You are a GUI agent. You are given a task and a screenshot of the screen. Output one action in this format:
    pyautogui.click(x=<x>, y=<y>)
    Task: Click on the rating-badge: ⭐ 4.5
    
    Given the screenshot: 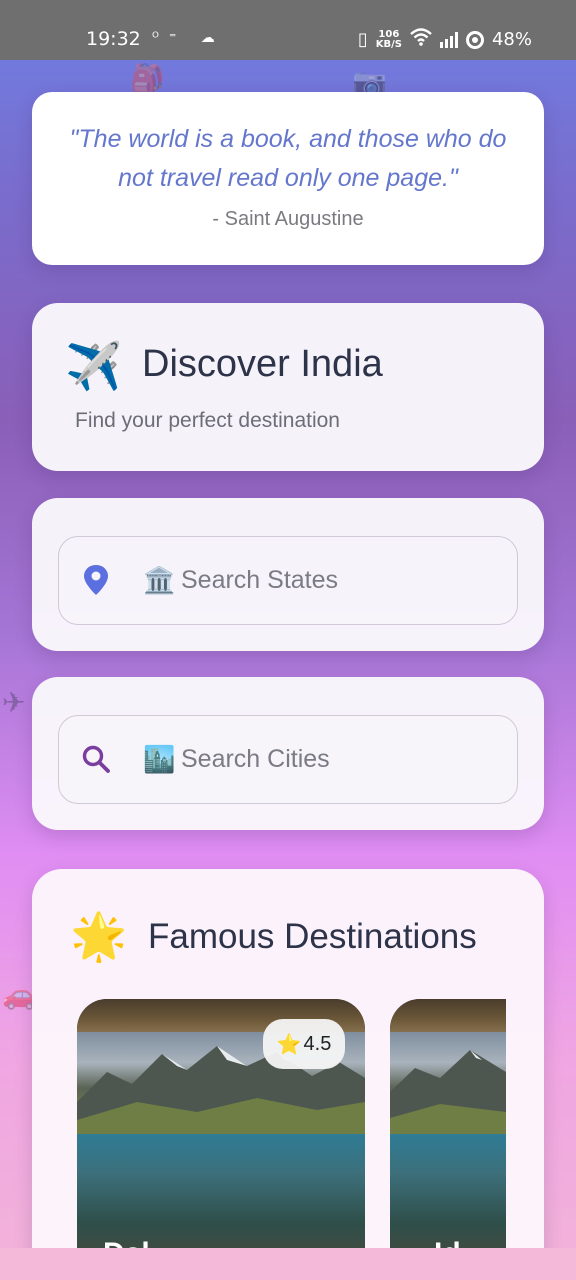 What is the action you would take?
    pyautogui.click(x=304, y=1044)
    